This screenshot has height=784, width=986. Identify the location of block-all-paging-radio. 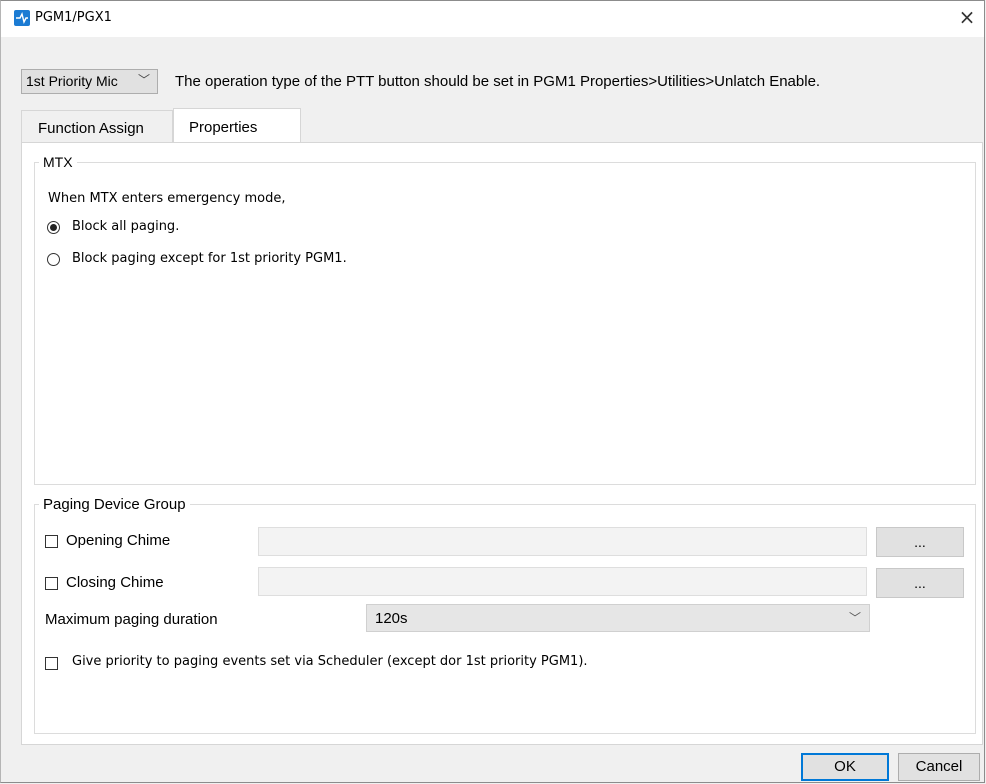
(53, 227).